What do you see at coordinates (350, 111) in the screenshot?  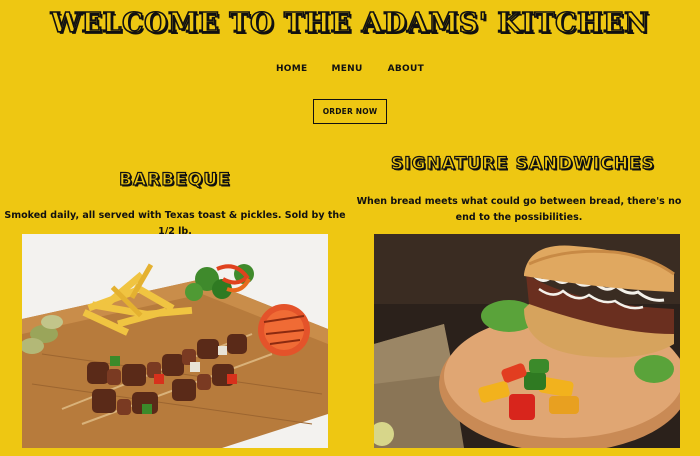 I see `order-now-button: ORDER NOW` at bounding box center [350, 111].